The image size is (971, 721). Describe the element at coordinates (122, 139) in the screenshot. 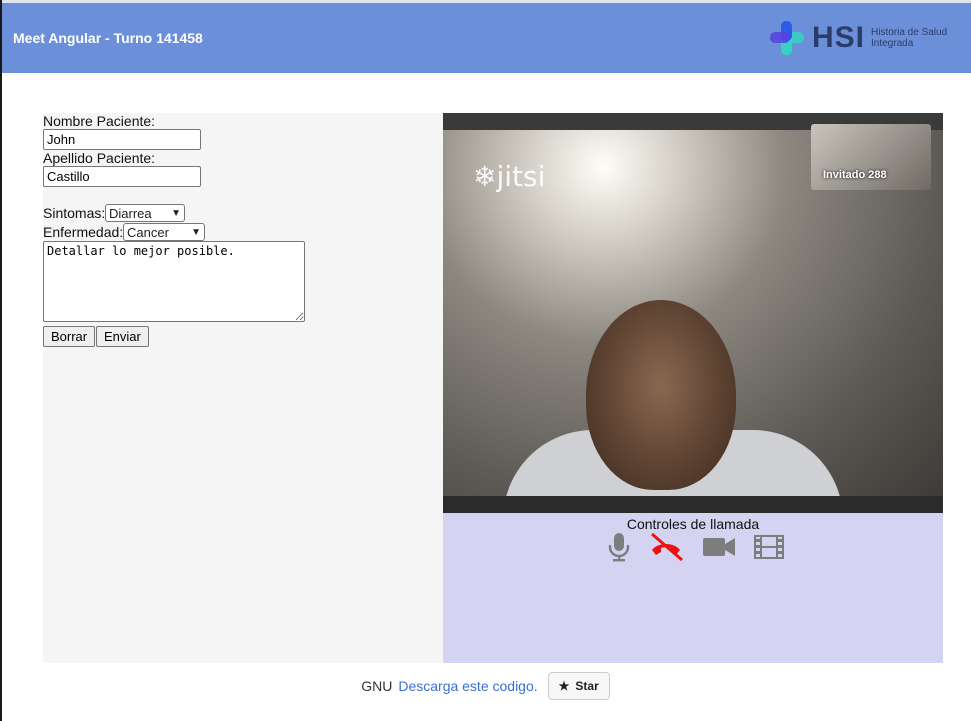

I see `first-name-input` at that location.